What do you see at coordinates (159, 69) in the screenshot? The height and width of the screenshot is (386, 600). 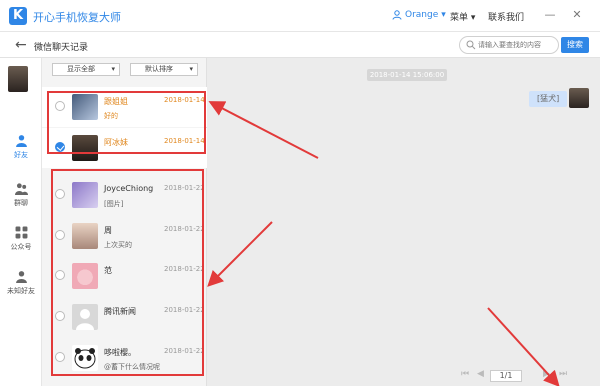 I see `sort-dropdown-label: 默认排序` at bounding box center [159, 69].